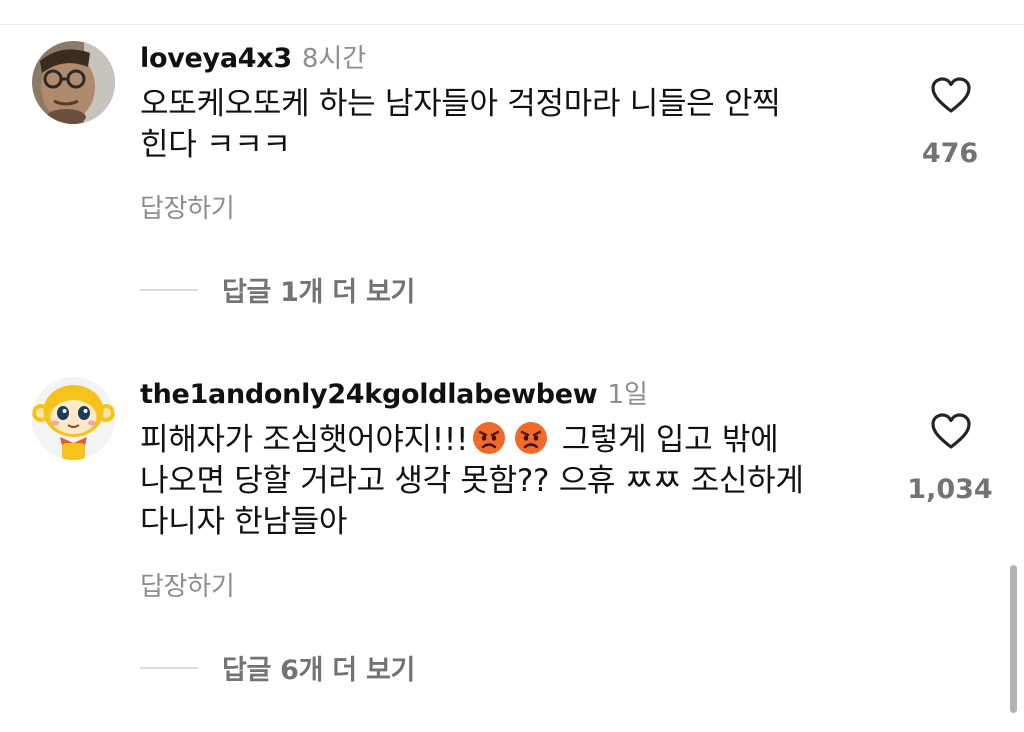  I want to click on comment-text-line: 피해자가 조심햇어야지!!! 그렇게 입고 밖에, so click(512, 440).